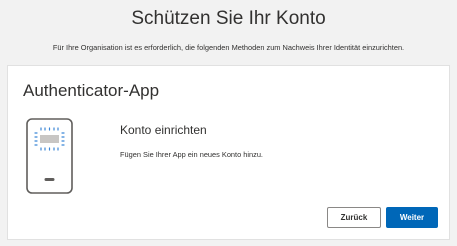  Describe the element at coordinates (49, 156) in the screenshot. I see `phone-qr-scan-icon` at that location.